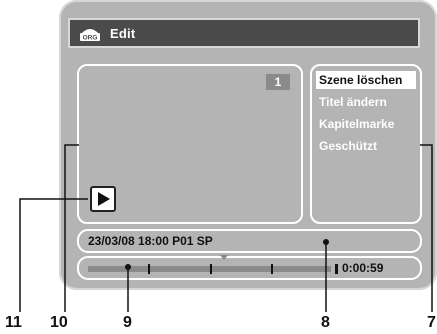 Image resolution: width=437 pixels, height=334 pixels. What do you see at coordinates (13, 322) in the screenshot?
I see `callout-11: 11` at bounding box center [13, 322].